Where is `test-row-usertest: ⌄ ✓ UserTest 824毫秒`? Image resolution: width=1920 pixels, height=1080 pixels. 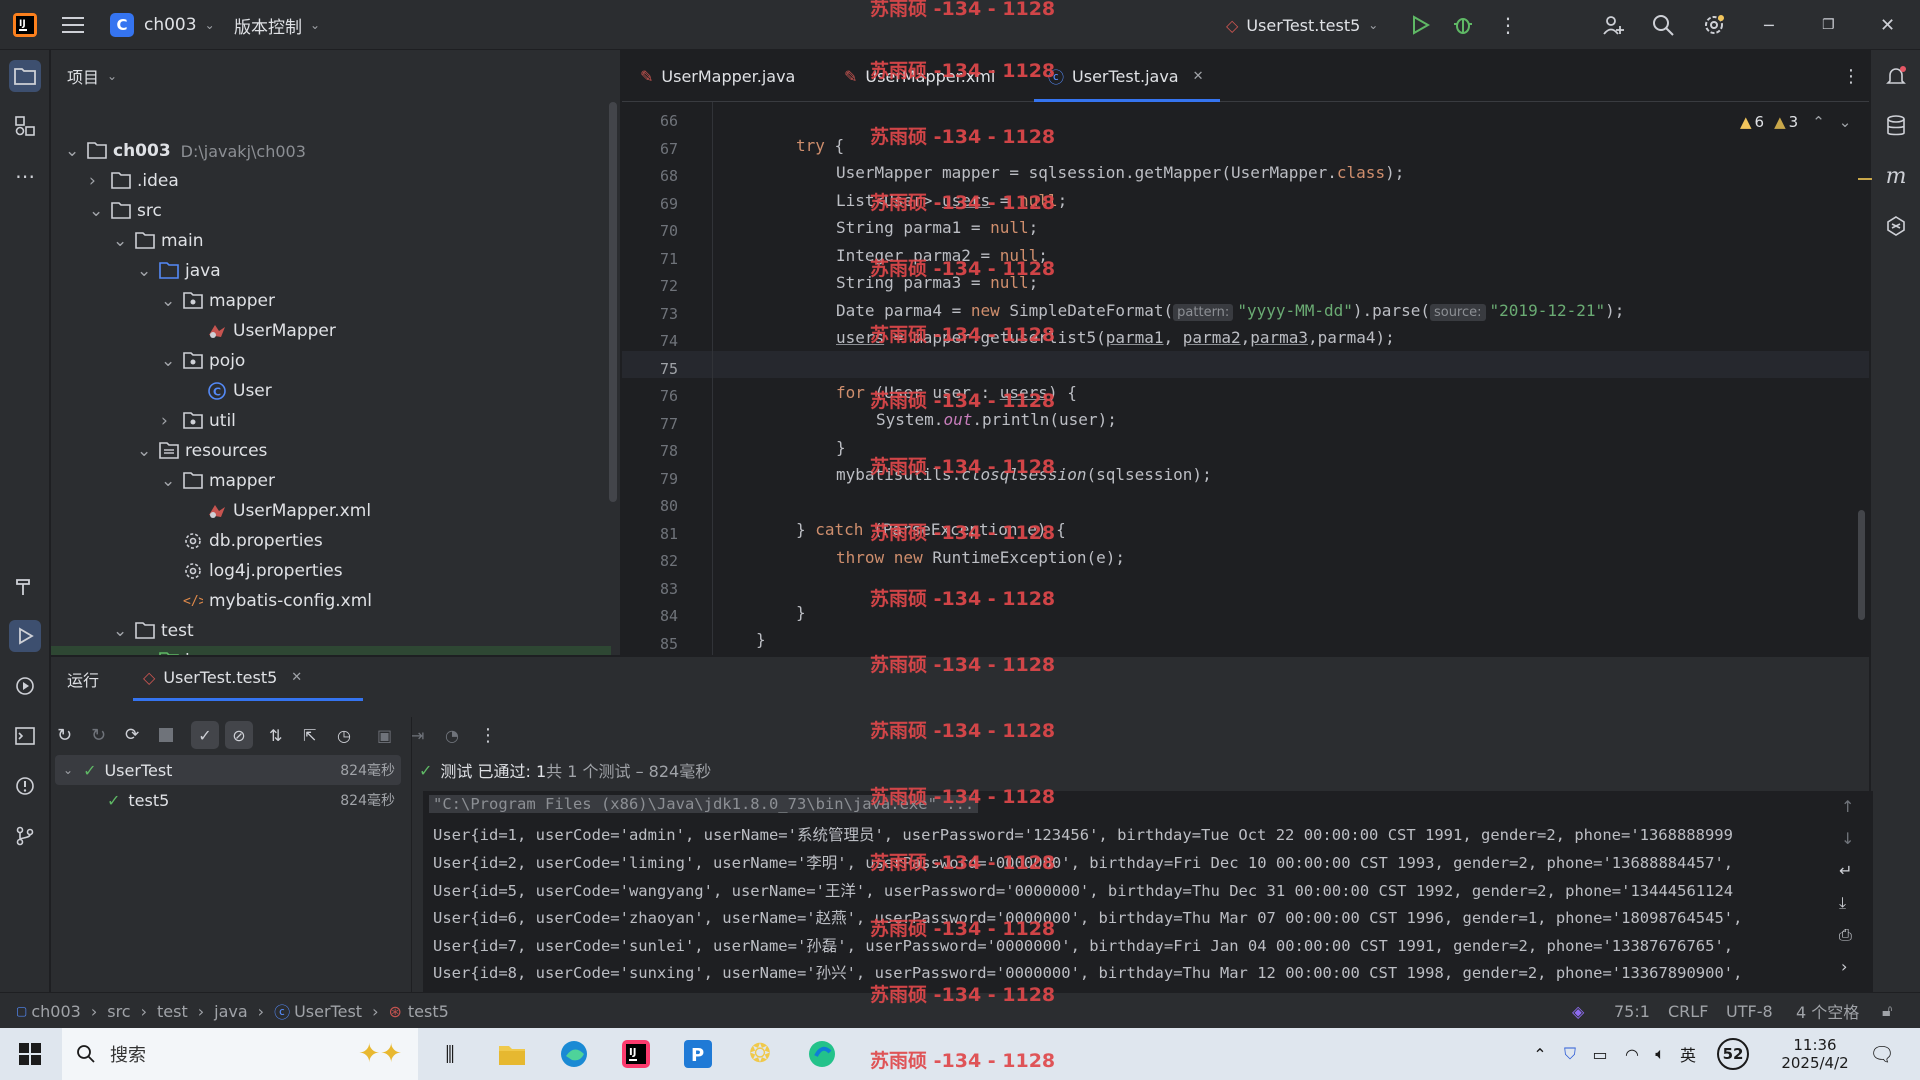
test-row-usertest: ⌄ ✓ UserTest 824毫秒 is located at coordinates (228, 770).